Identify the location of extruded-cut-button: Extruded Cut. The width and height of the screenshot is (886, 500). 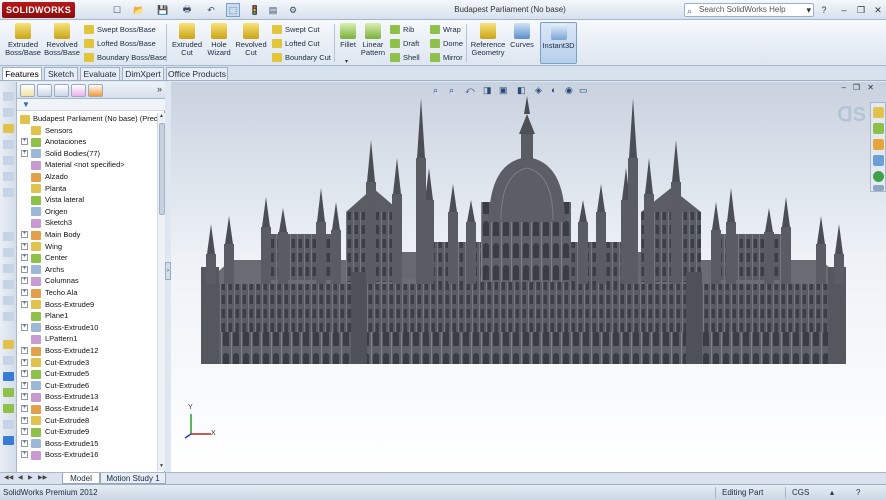
(187, 43).